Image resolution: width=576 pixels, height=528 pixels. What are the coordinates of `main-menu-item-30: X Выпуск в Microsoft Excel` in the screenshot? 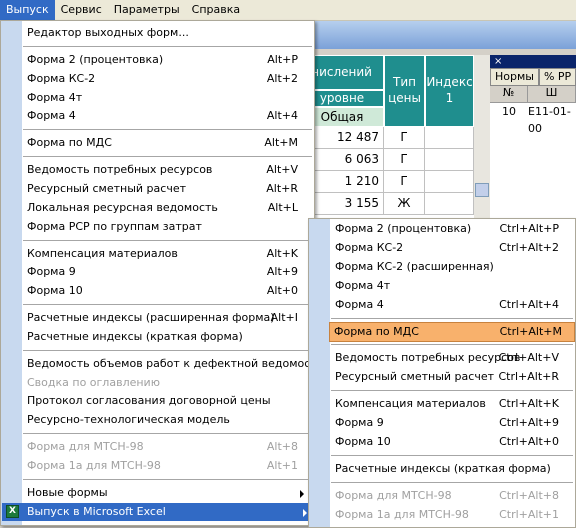 It's located at (157, 511).